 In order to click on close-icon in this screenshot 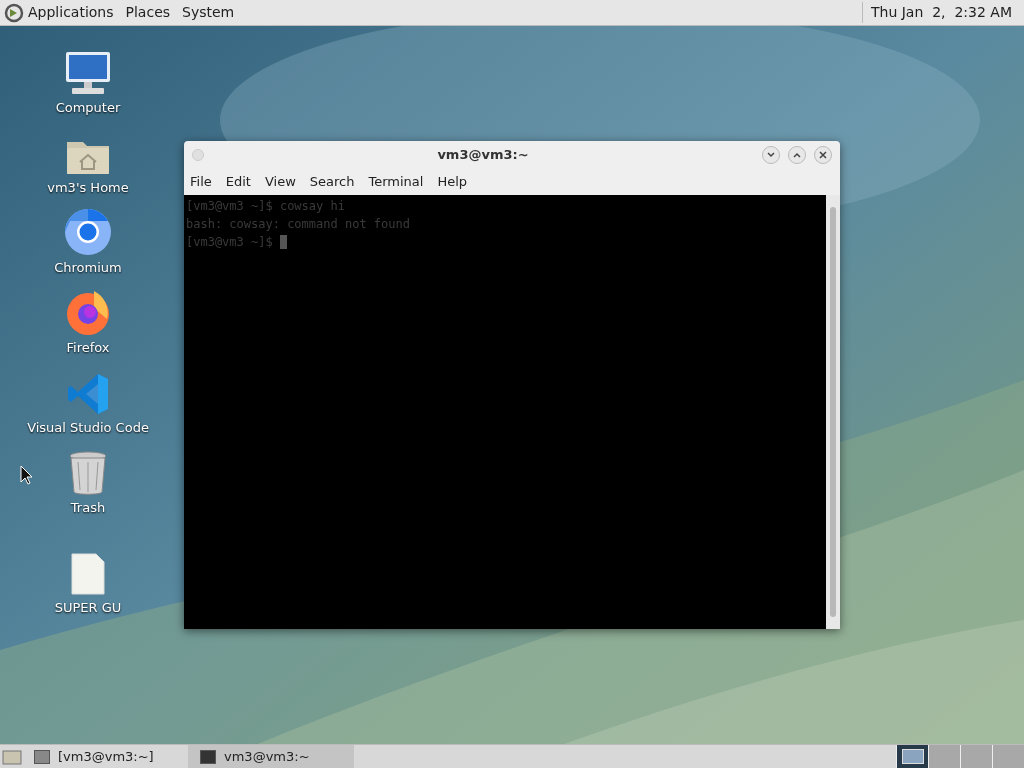, I will do `click(823, 155)`.